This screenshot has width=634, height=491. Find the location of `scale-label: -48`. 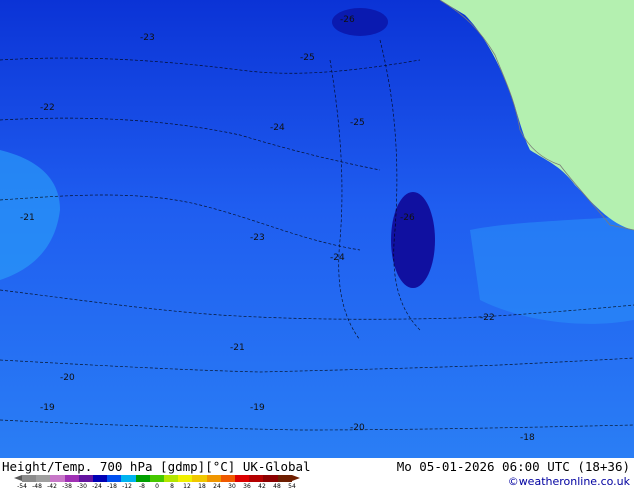

scale-label: -48 is located at coordinates (37, 486).